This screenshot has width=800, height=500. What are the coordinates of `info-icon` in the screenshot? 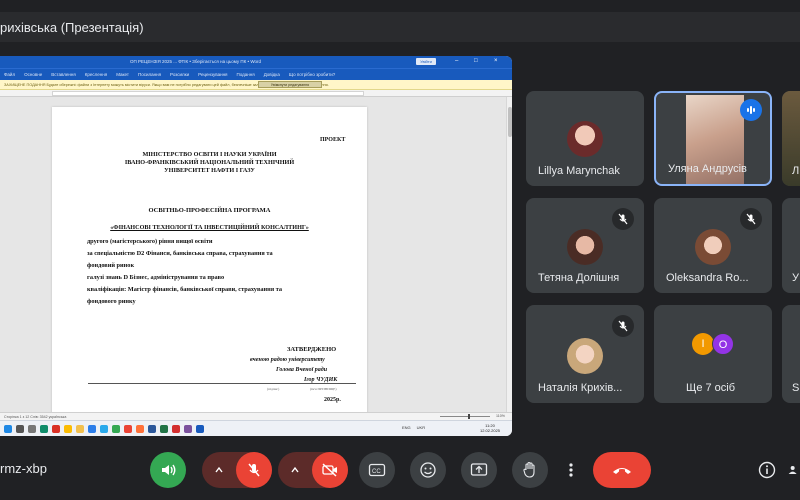 It's located at (767, 470).